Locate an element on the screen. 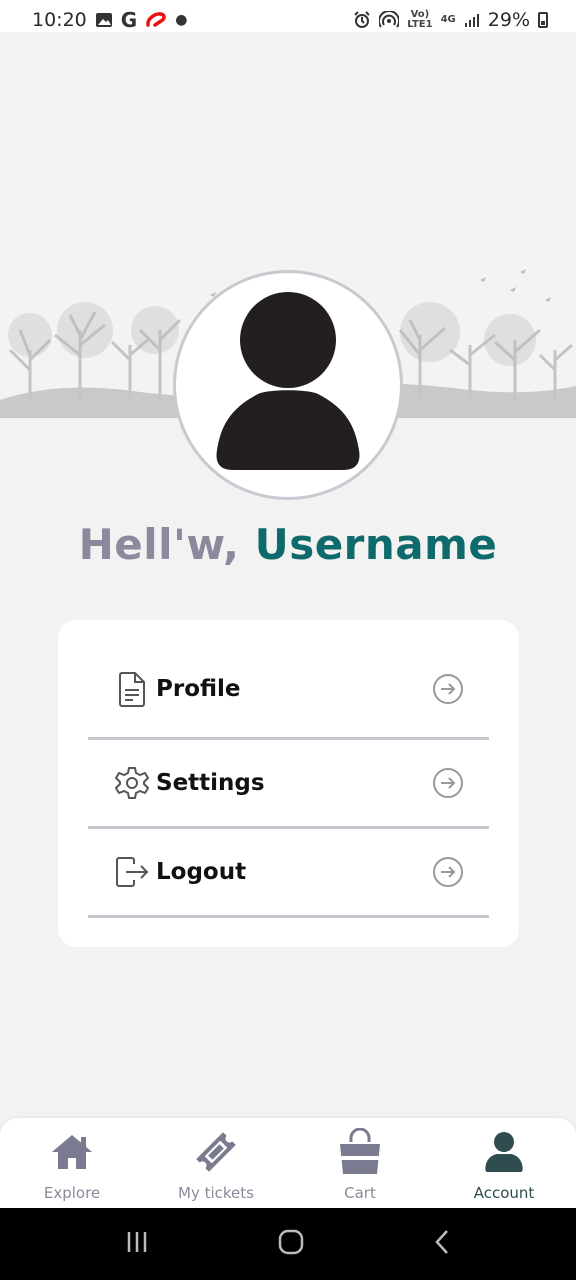 This screenshot has height=1280, width=576. menu-item-label: Settings is located at coordinates (210, 783).